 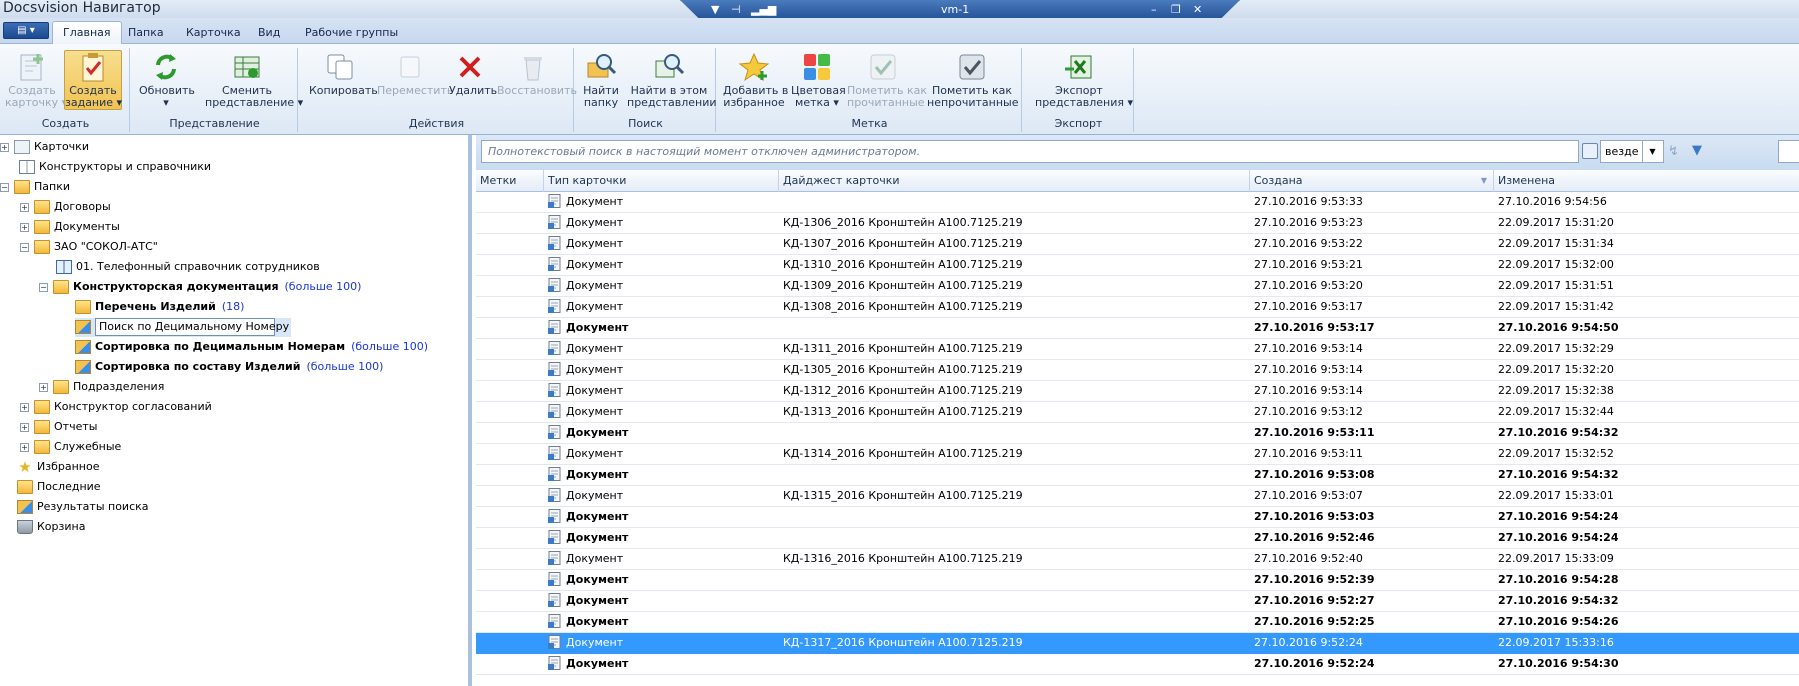 What do you see at coordinates (1788, 151) in the screenshot?
I see `secondary-search-input` at bounding box center [1788, 151].